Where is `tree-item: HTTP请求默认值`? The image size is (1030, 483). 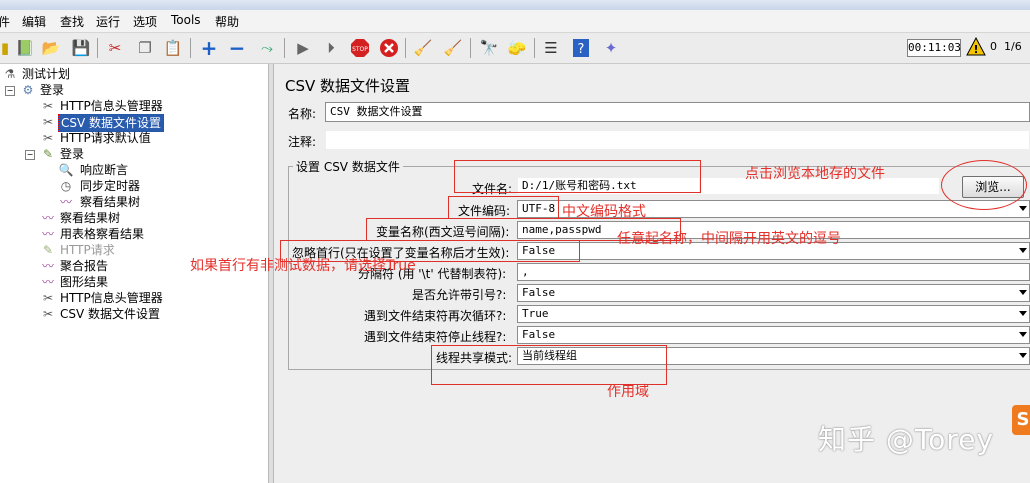
tree-item: HTTP请求默认值 is located at coordinates (105, 138).